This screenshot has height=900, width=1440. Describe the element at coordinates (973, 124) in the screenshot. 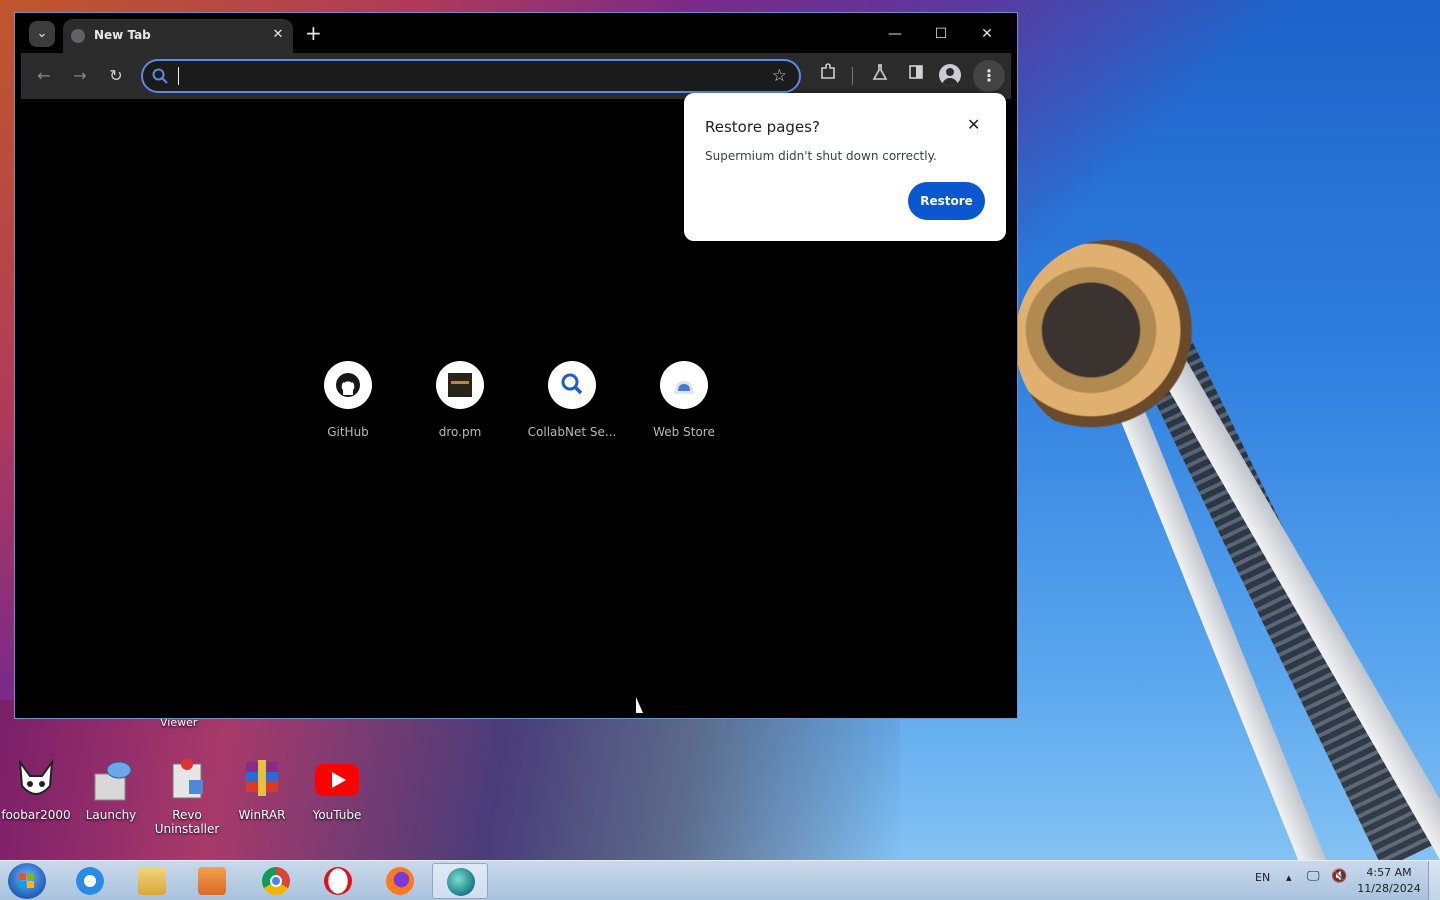

I see `close-icon: ✕` at that location.